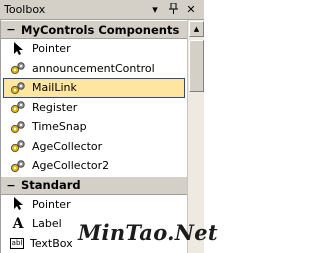 The height and width of the screenshot is (253, 320). Describe the element at coordinates (67, 146) in the screenshot. I see `item-label: AgeCollector` at that location.